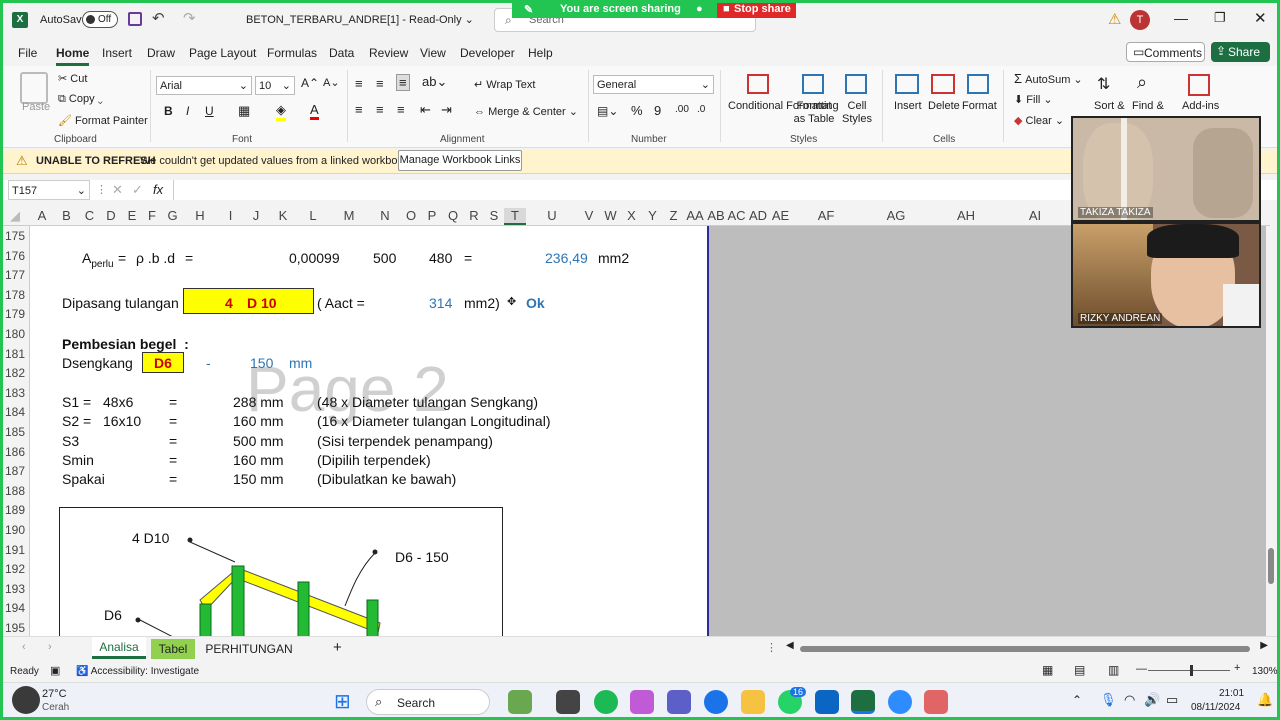 Image resolution: width=1280 pixels, height=720 pixels. What do you see at coordinates (780, 215) in the screenshot?
I see `column-header: AE` at bounding box center [780, 215].